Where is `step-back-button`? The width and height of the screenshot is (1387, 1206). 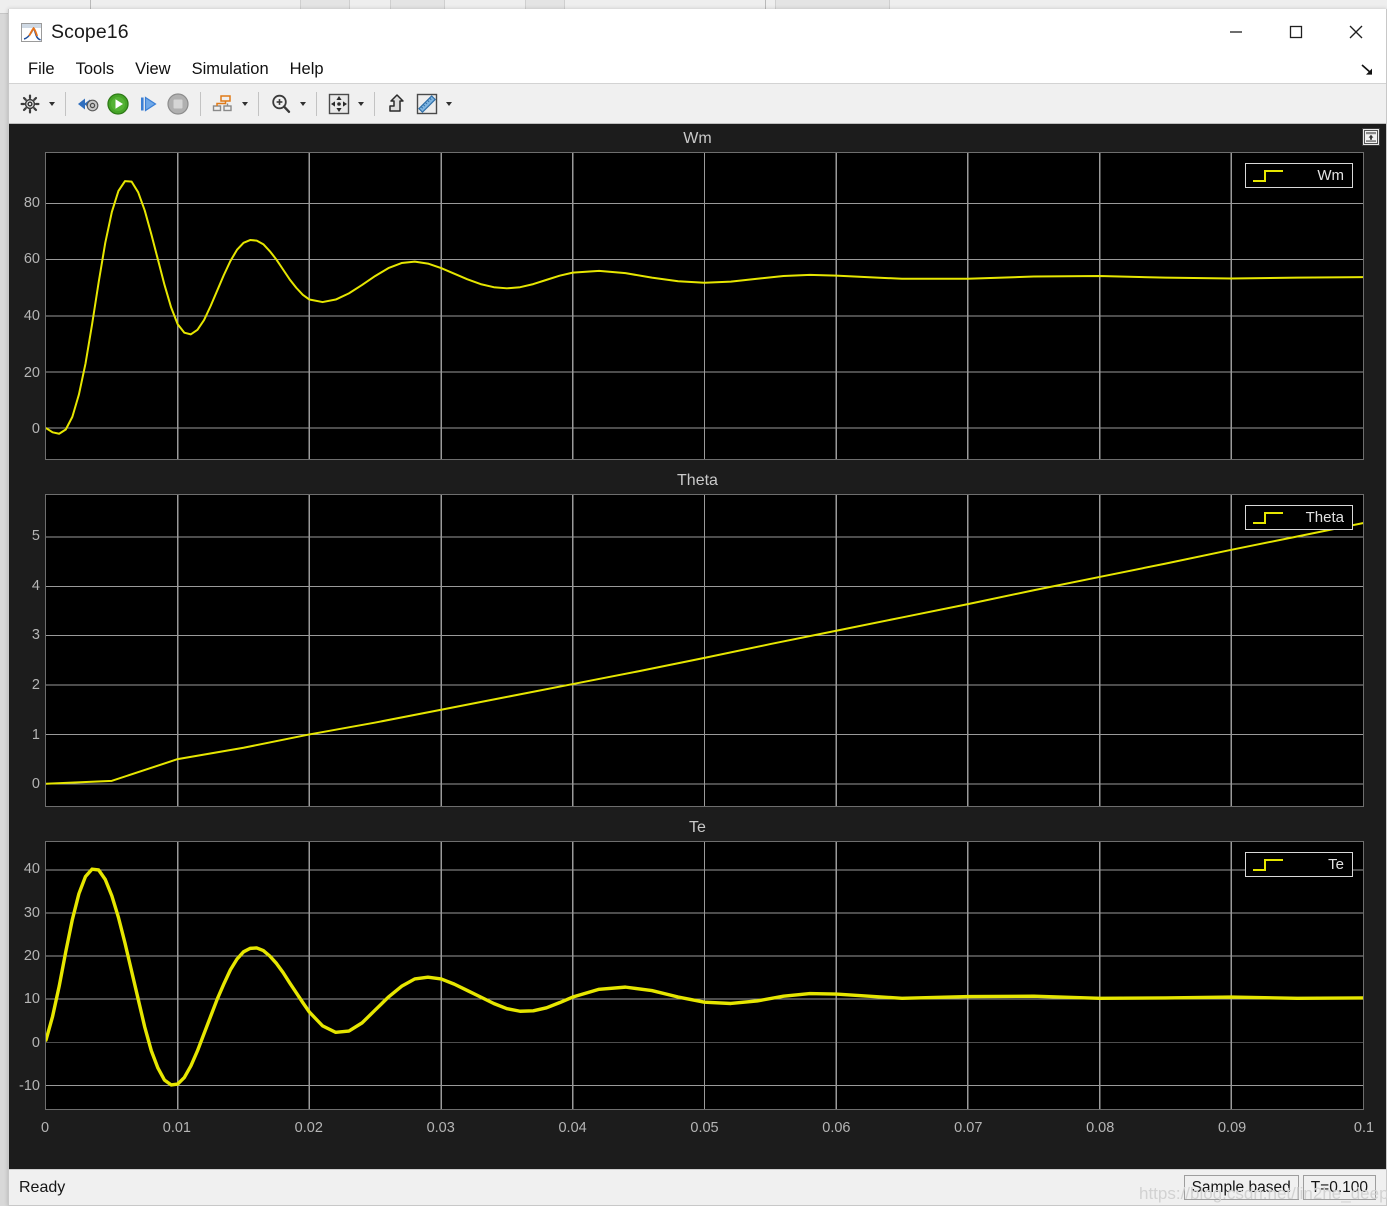
step-back-button is located at coordinates (88, 104).